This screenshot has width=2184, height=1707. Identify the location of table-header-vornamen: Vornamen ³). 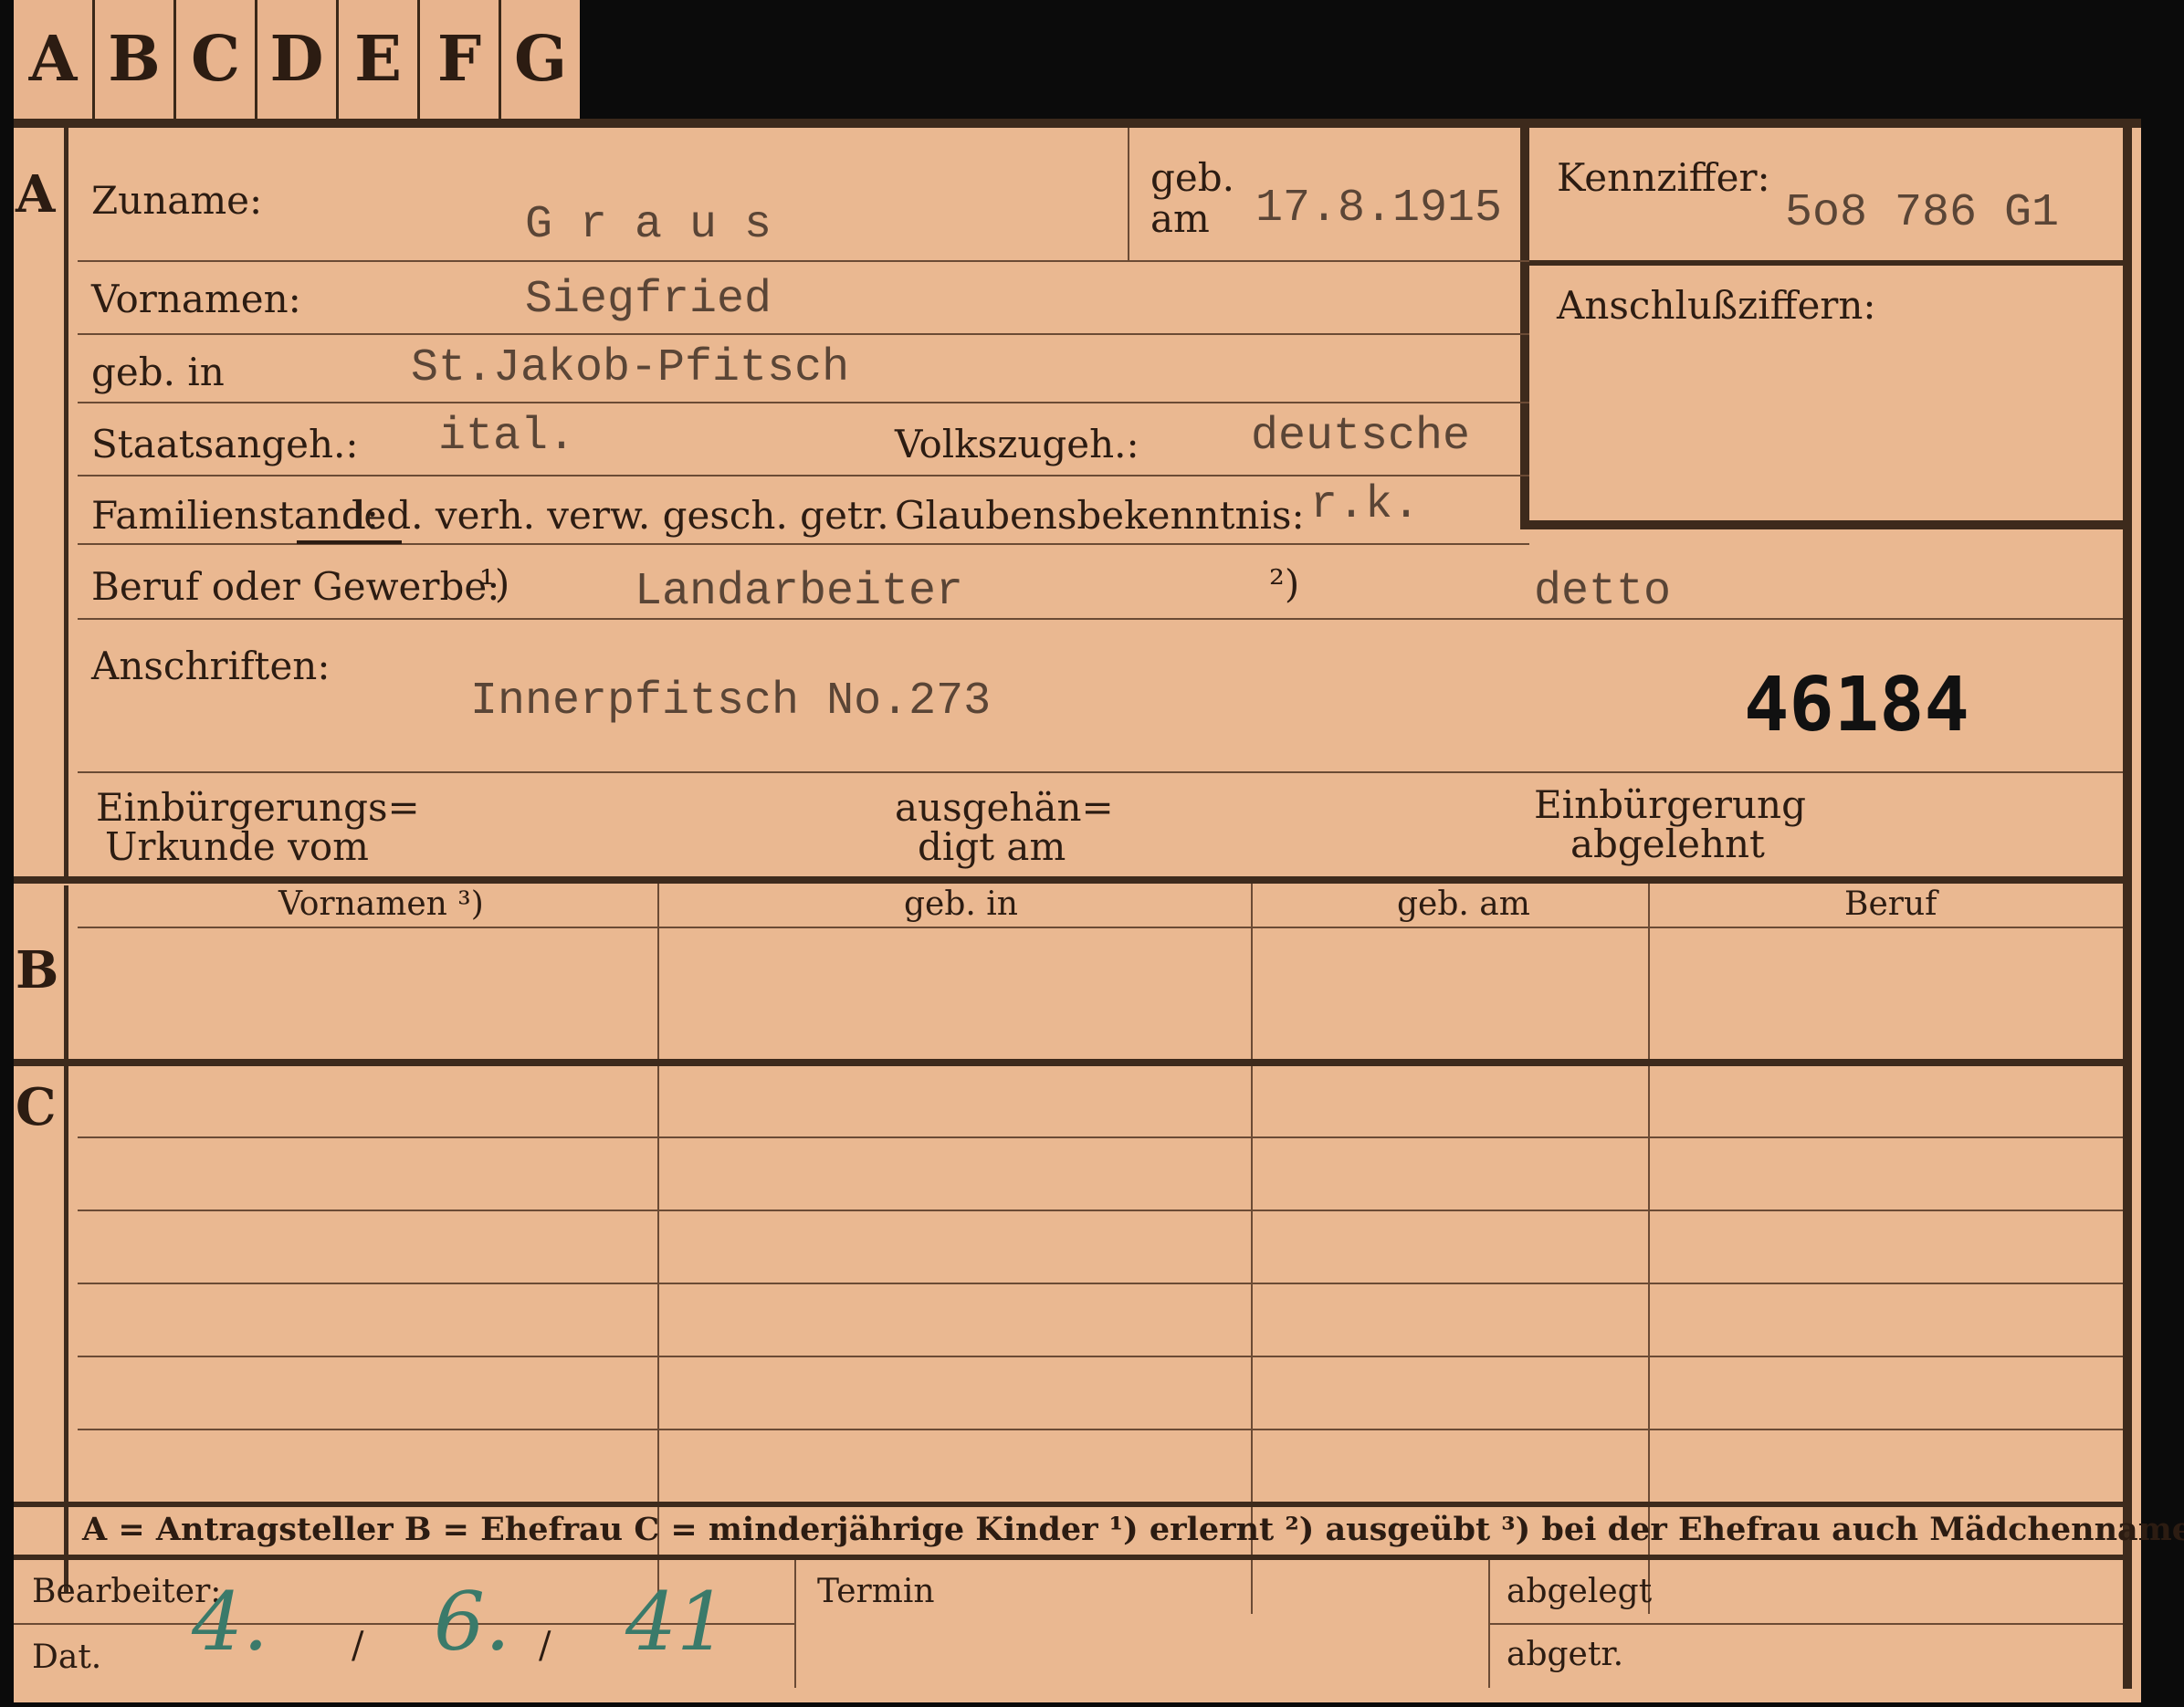
(381, 904).